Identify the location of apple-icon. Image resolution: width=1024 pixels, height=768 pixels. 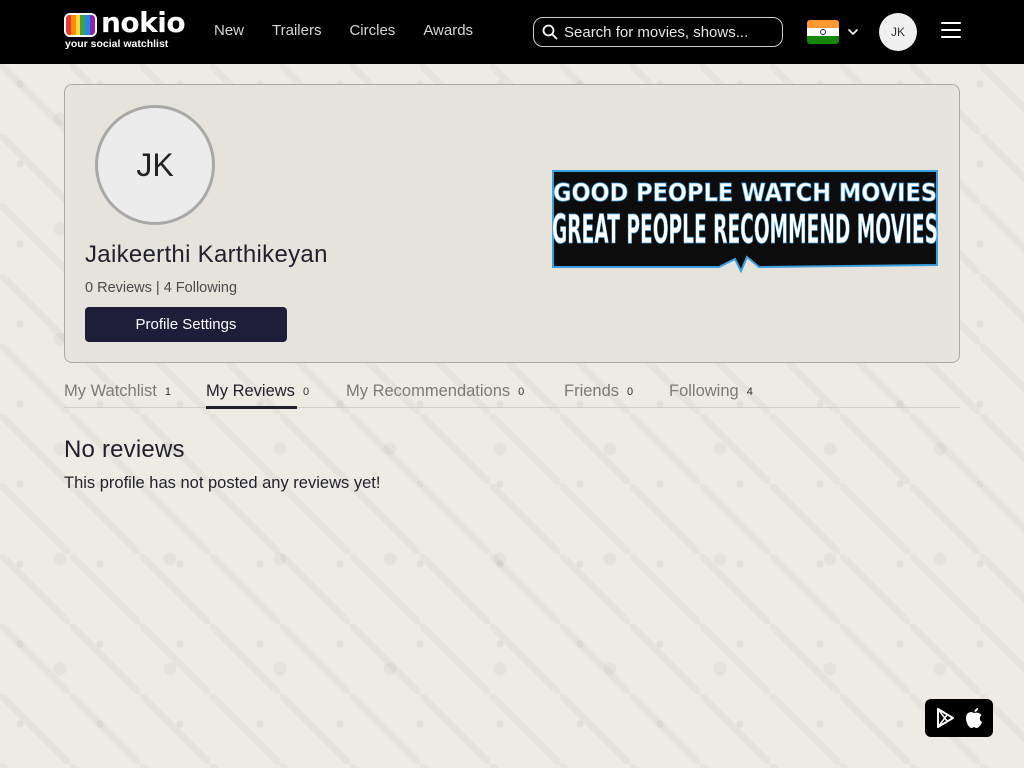
(974, 718).